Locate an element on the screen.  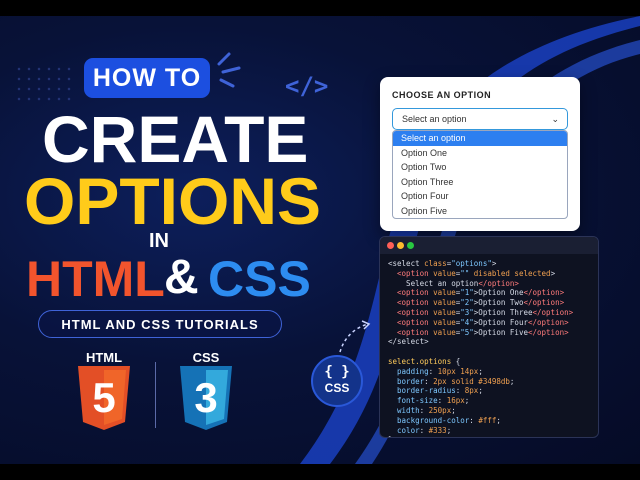
letterbox-top is located at coordinates (320, 8).